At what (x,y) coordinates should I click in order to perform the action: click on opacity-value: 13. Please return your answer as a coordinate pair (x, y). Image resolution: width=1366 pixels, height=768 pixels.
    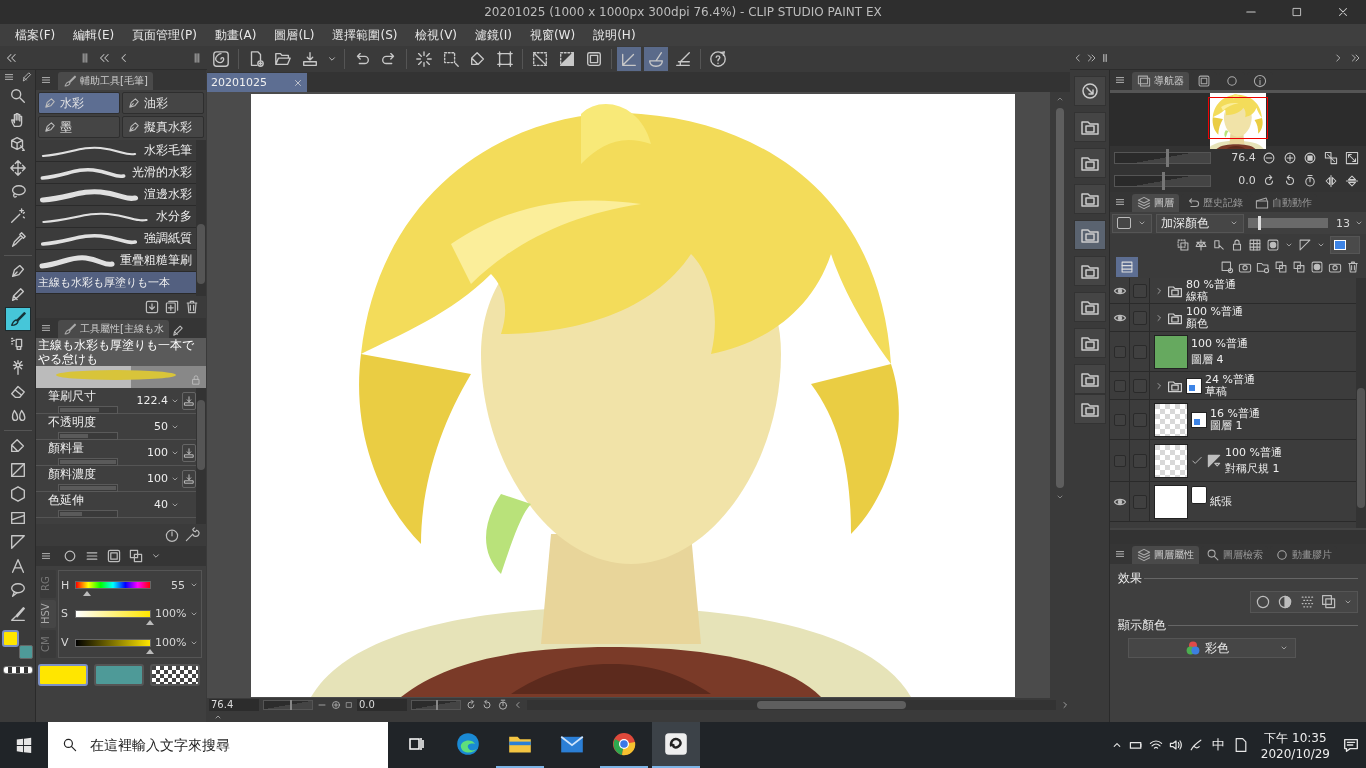
    Looking at the image, I should click on (1342, 223).